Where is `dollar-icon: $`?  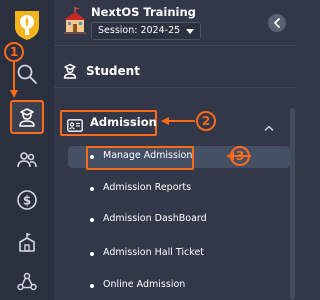 dollar-icon: $ is located at coordinates (27, 200).